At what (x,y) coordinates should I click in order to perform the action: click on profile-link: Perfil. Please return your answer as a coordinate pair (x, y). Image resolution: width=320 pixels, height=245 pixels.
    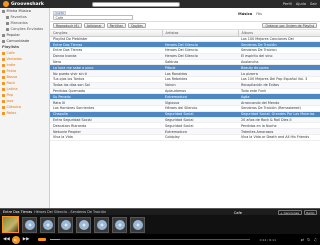
    Looking at the image, I should click on (287, 4).